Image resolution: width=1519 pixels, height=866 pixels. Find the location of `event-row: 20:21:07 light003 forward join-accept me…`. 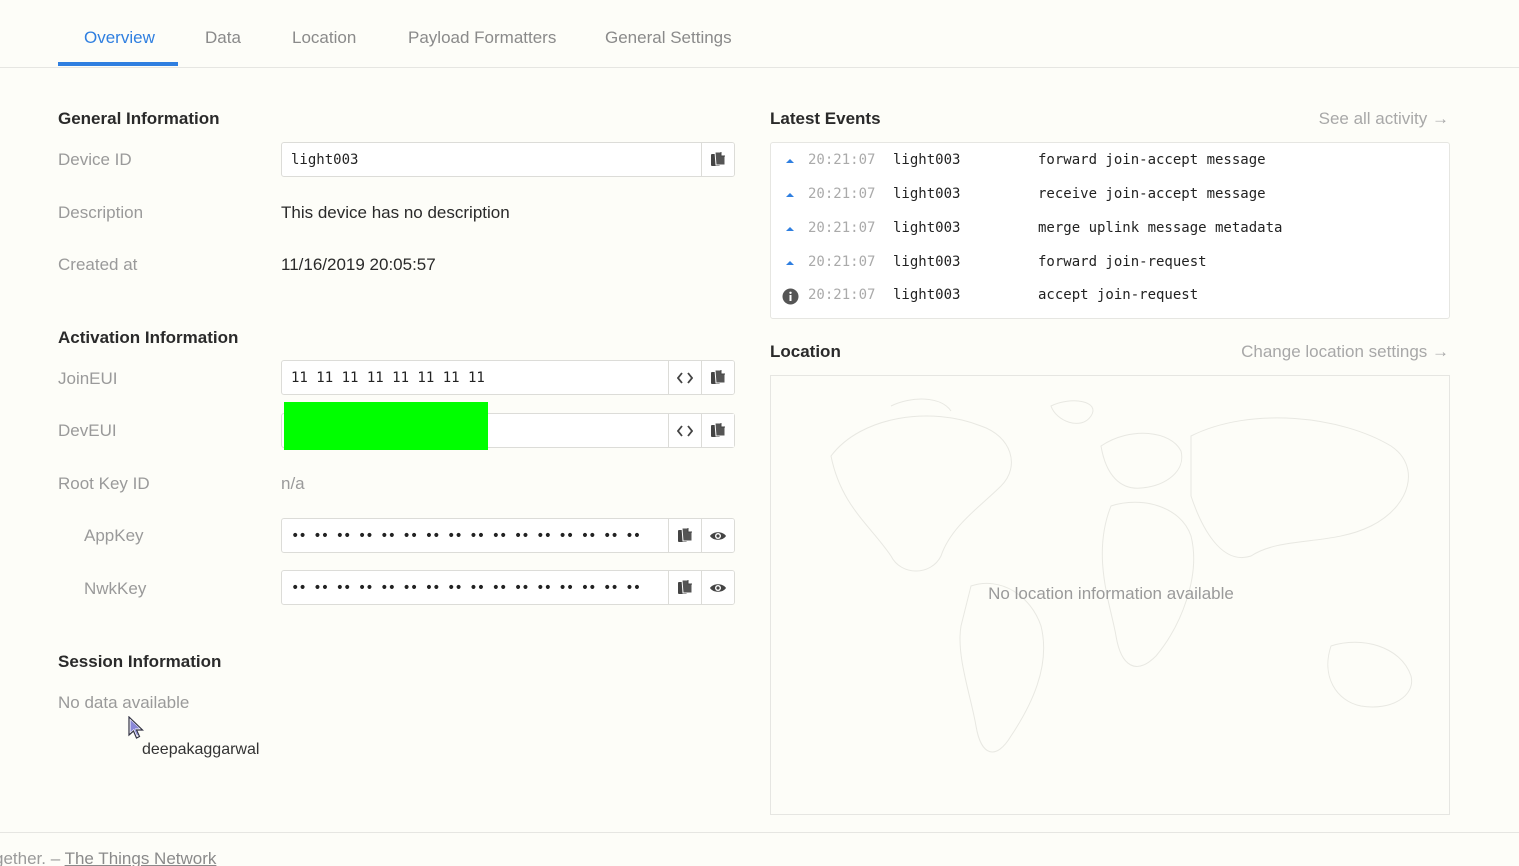

event-row: 20:21:07 light003 forward join-accept me… is located at coordinates (1110, 160).